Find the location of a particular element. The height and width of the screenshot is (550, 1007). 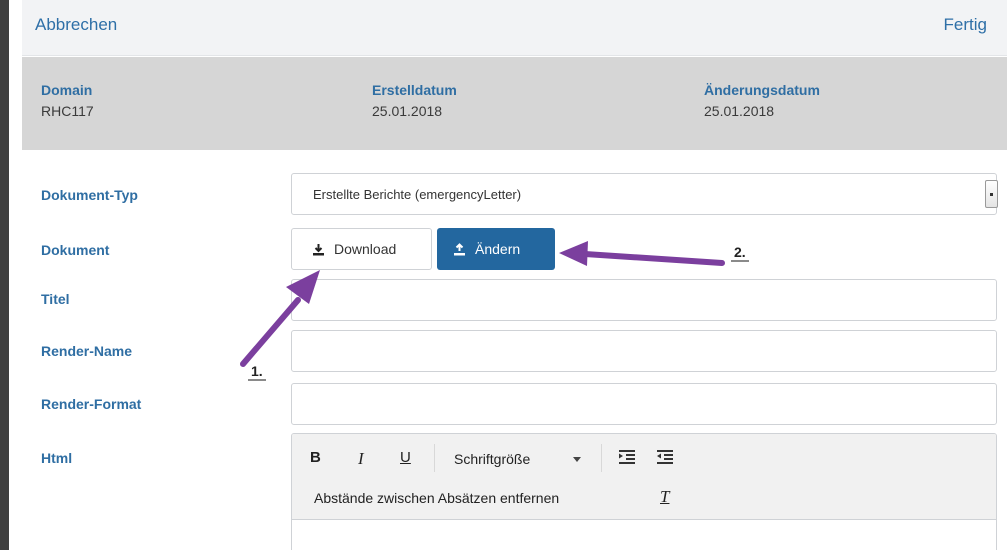

cancel-button: Abbrechen is located at coordinates (76, 25).